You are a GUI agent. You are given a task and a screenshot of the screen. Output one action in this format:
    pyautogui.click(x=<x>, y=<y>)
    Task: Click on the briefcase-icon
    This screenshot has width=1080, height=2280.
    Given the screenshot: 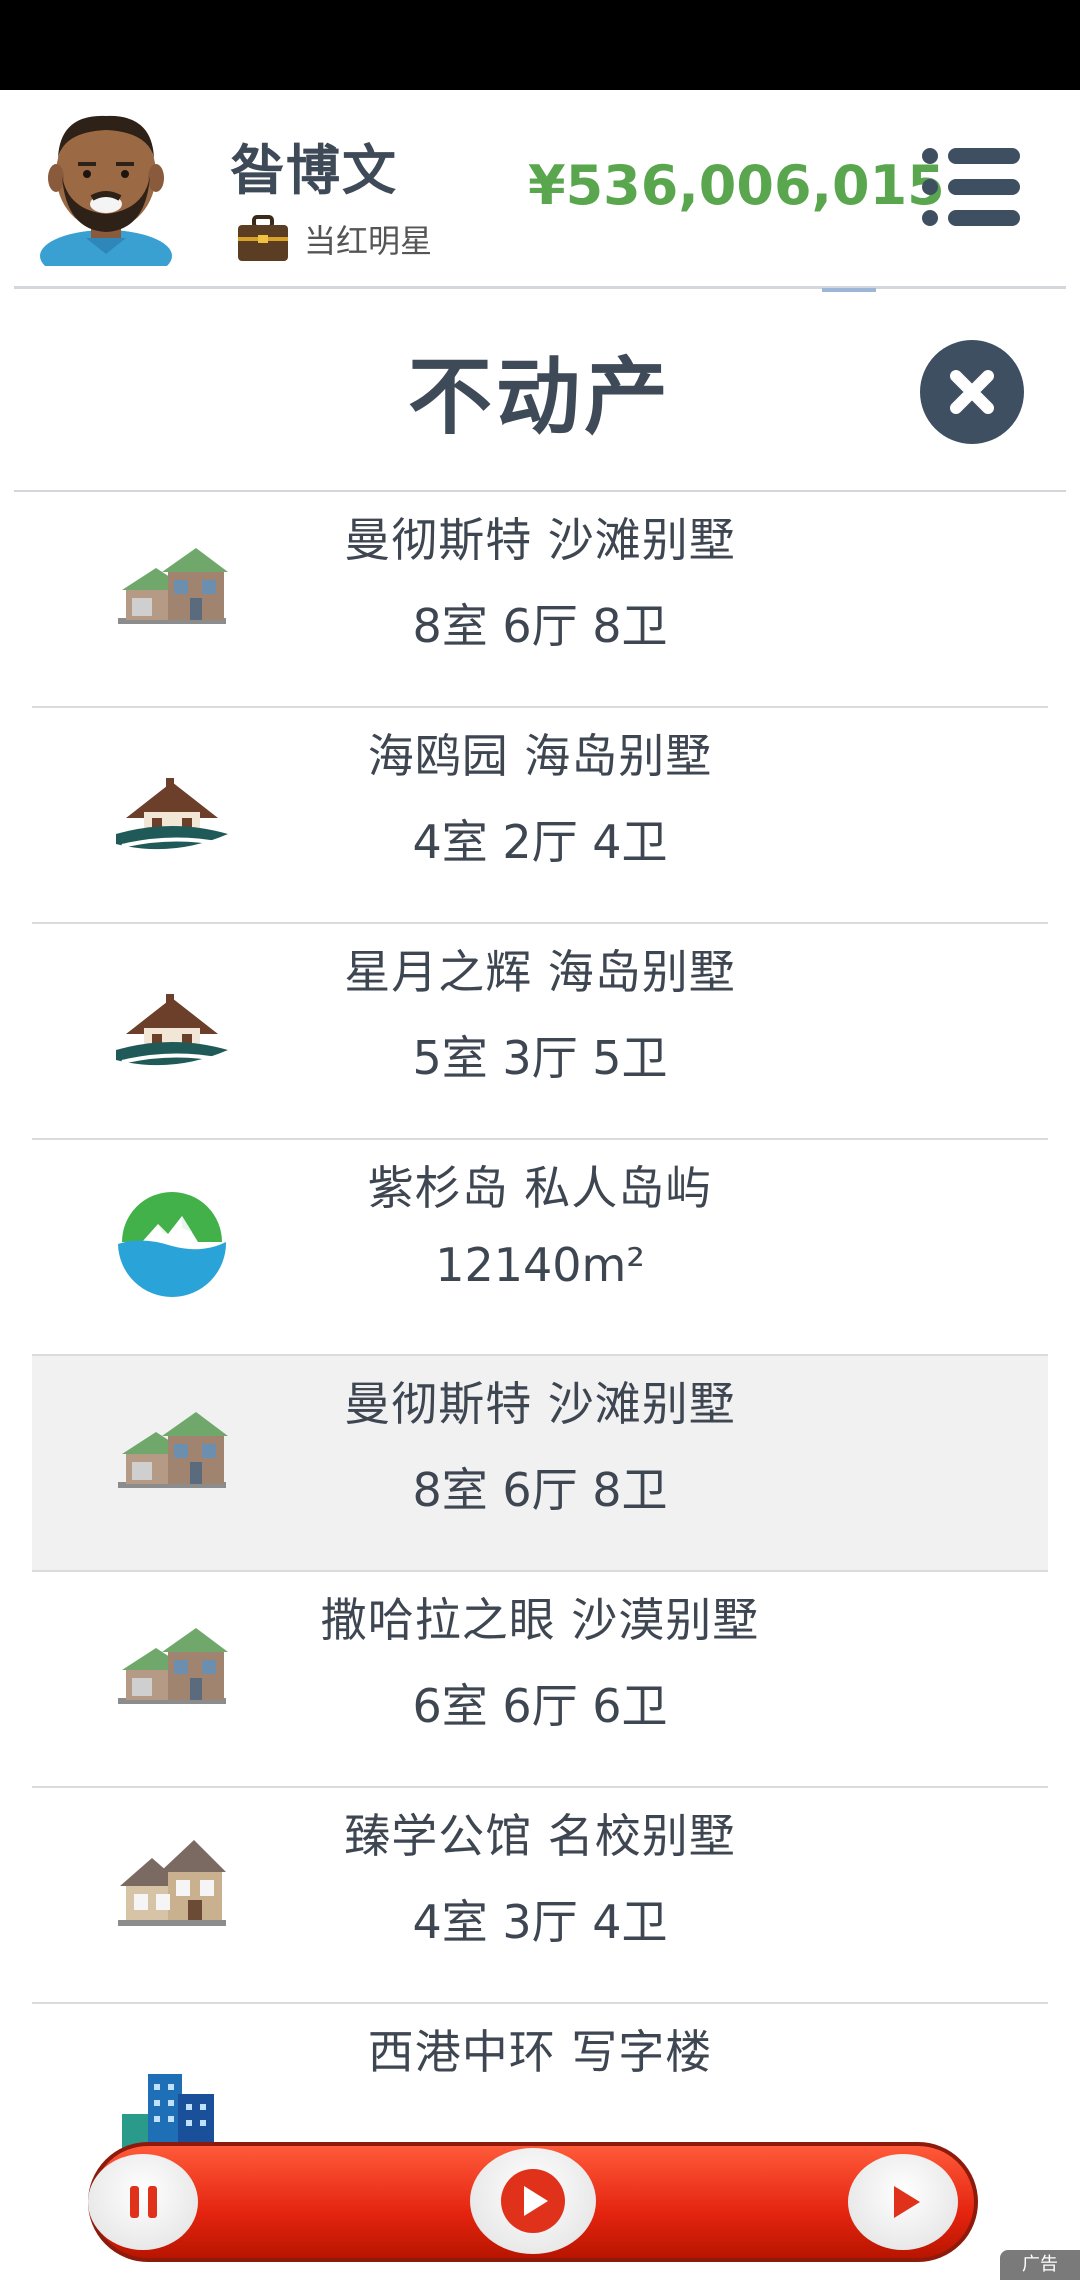 What is the action you would take?
    pyautogui.click(x=263, y=238)
    